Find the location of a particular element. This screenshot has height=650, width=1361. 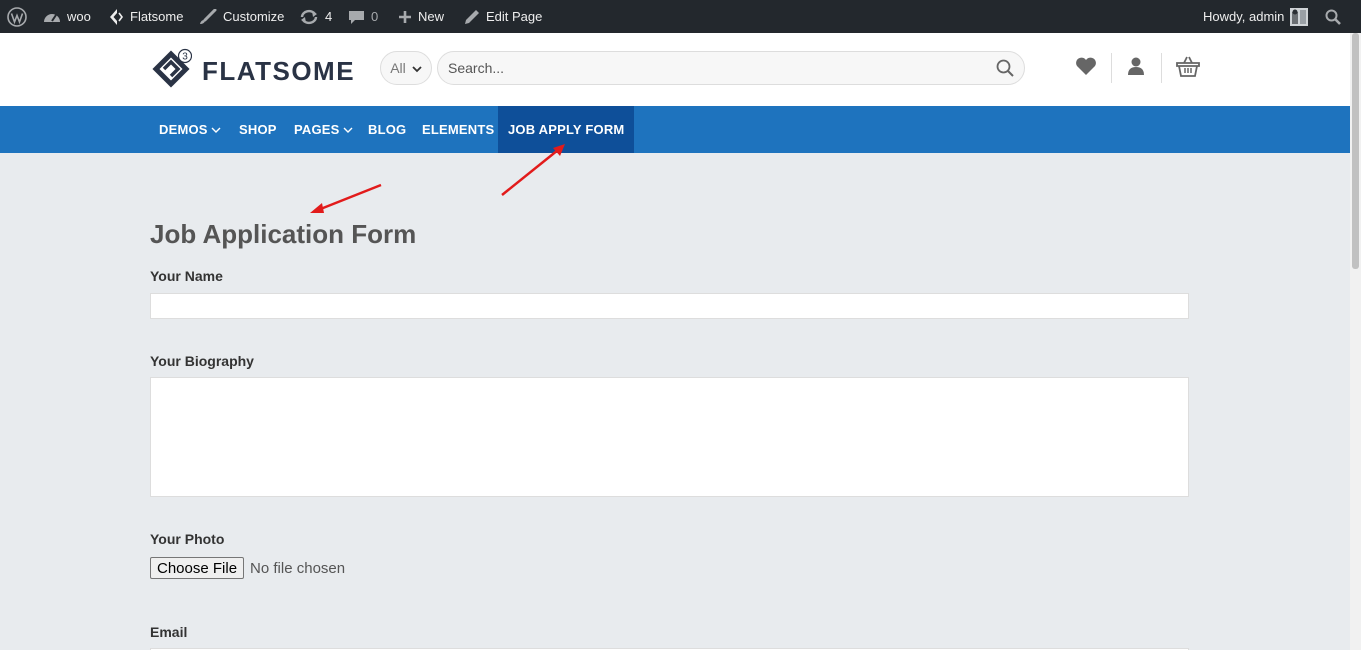

wordpress-icon is located at coordinates (17, 16).